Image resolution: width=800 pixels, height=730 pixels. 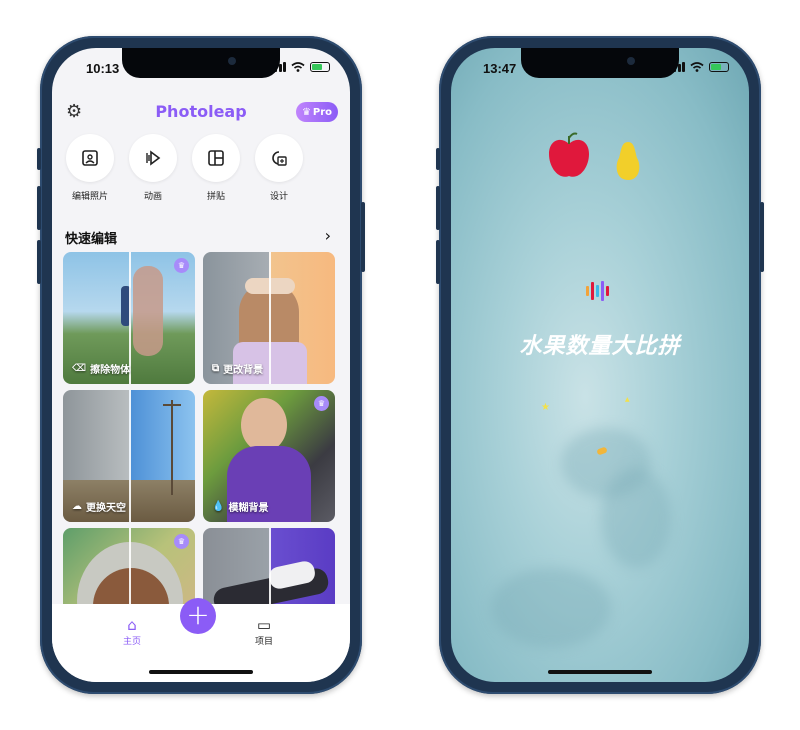 What do you see at coordinates (89, 197) in the screenshot?
I see `tool-label: 编辑照片` at bounding box center [89, 197].